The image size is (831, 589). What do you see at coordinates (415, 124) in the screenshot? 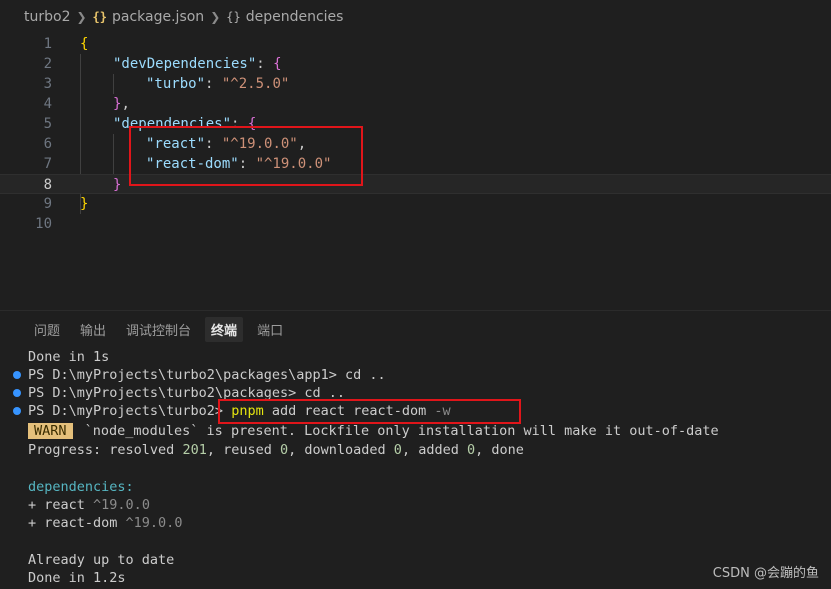
I see `code-line: 5 "dependencies": {` at bounding box center [415, 124].